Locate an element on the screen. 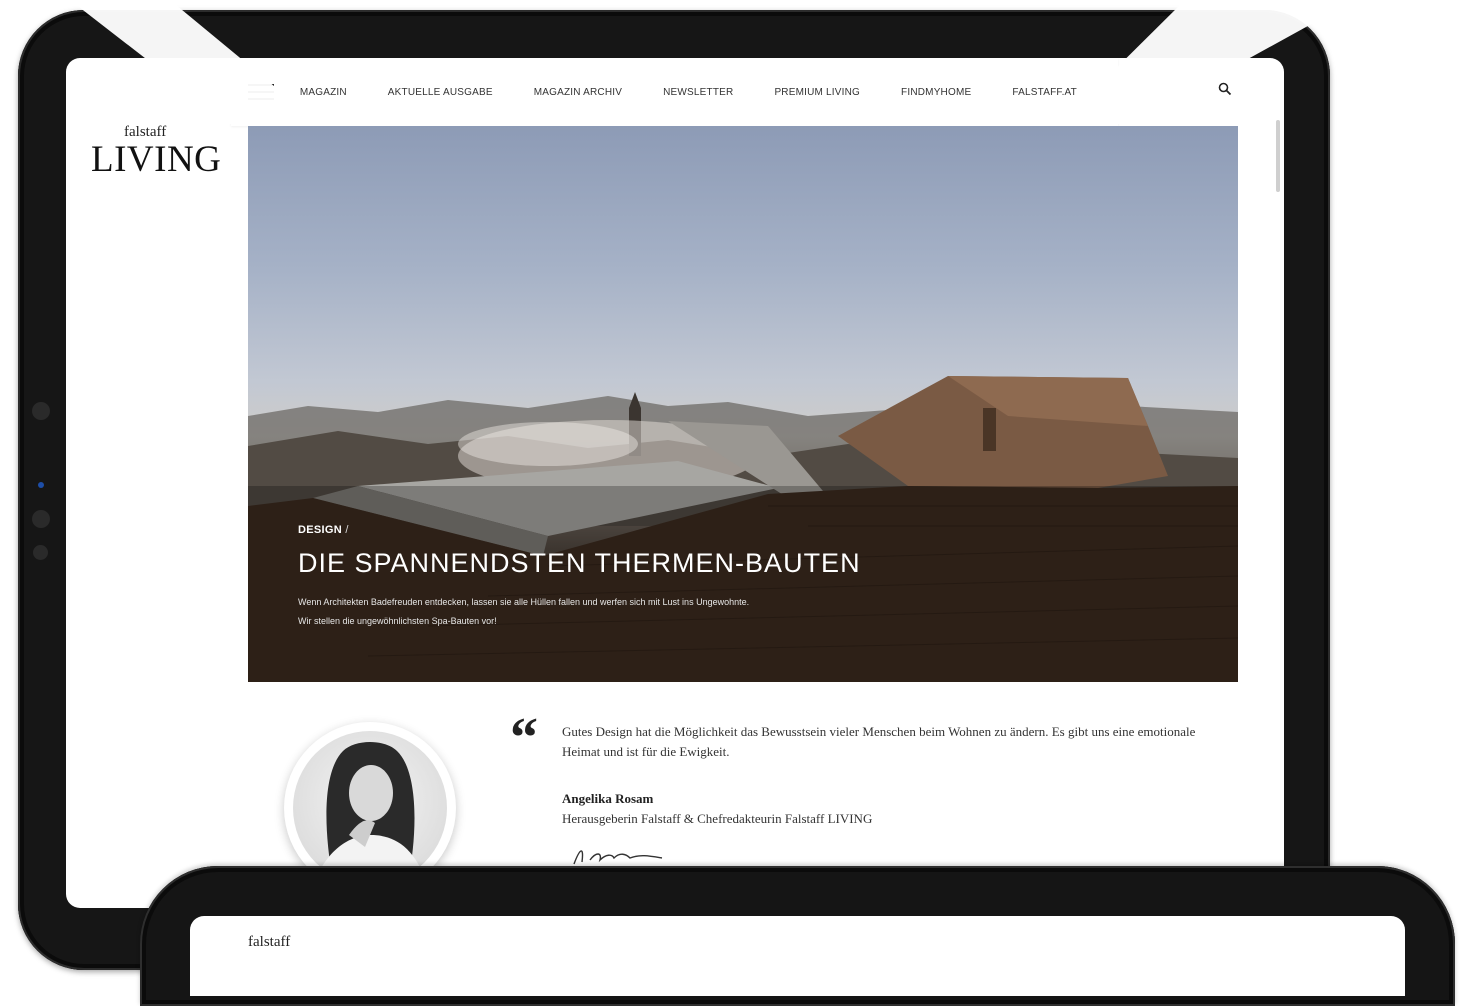  hamburger-menu-icon is located at coordinates (261, 92).